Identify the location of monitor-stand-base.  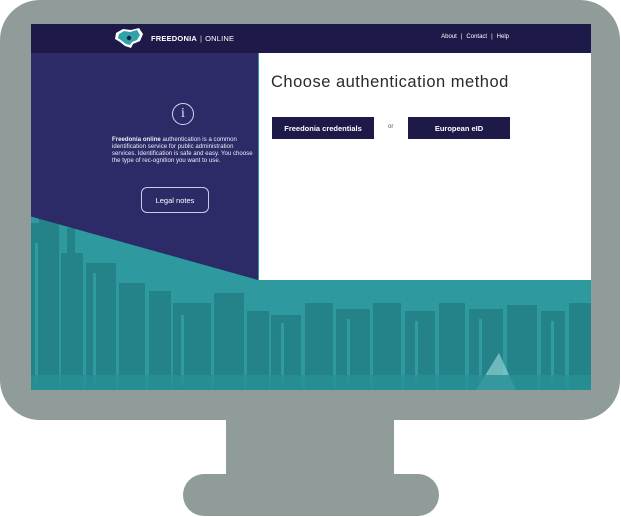
(311, 495).